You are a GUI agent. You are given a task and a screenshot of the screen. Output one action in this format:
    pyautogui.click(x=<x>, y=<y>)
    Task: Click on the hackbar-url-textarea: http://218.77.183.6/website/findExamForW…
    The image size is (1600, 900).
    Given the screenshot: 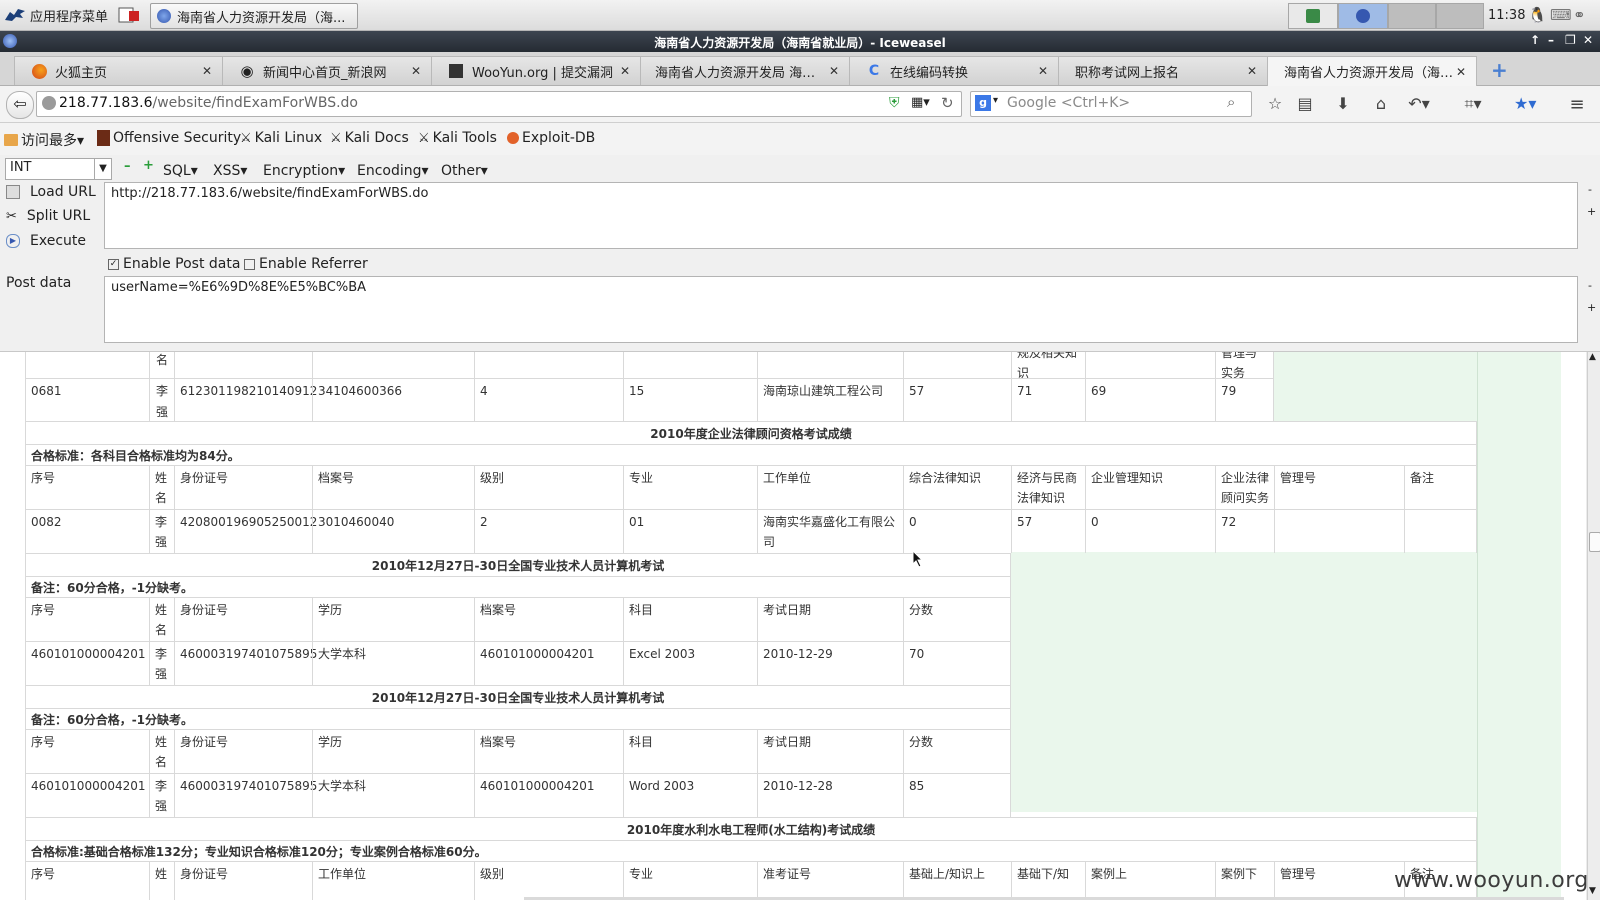 What is the action you would take?
    pyautogui.click(x=841, y=215)
    